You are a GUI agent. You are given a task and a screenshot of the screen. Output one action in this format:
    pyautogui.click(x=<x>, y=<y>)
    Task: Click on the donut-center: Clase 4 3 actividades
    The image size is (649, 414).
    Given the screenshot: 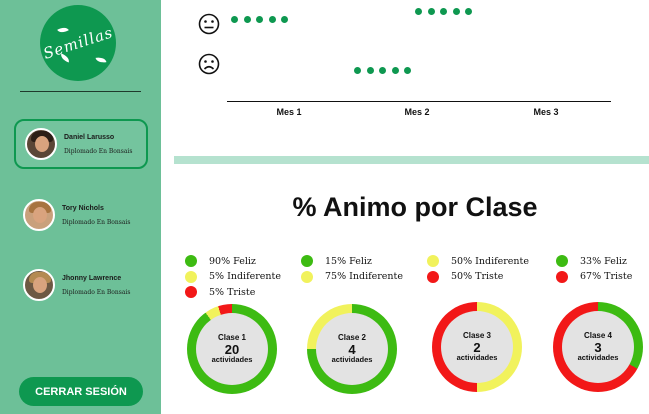 What is the action you would take?
    pyautogui.click(x=598, y=347)
    